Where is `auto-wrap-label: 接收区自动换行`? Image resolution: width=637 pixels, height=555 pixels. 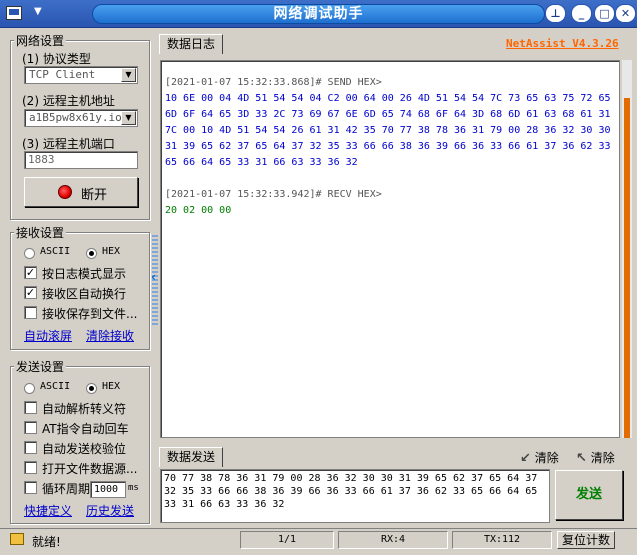
auto-wrap-label: 接收区自动换行 is located at coordinates (84, 294).